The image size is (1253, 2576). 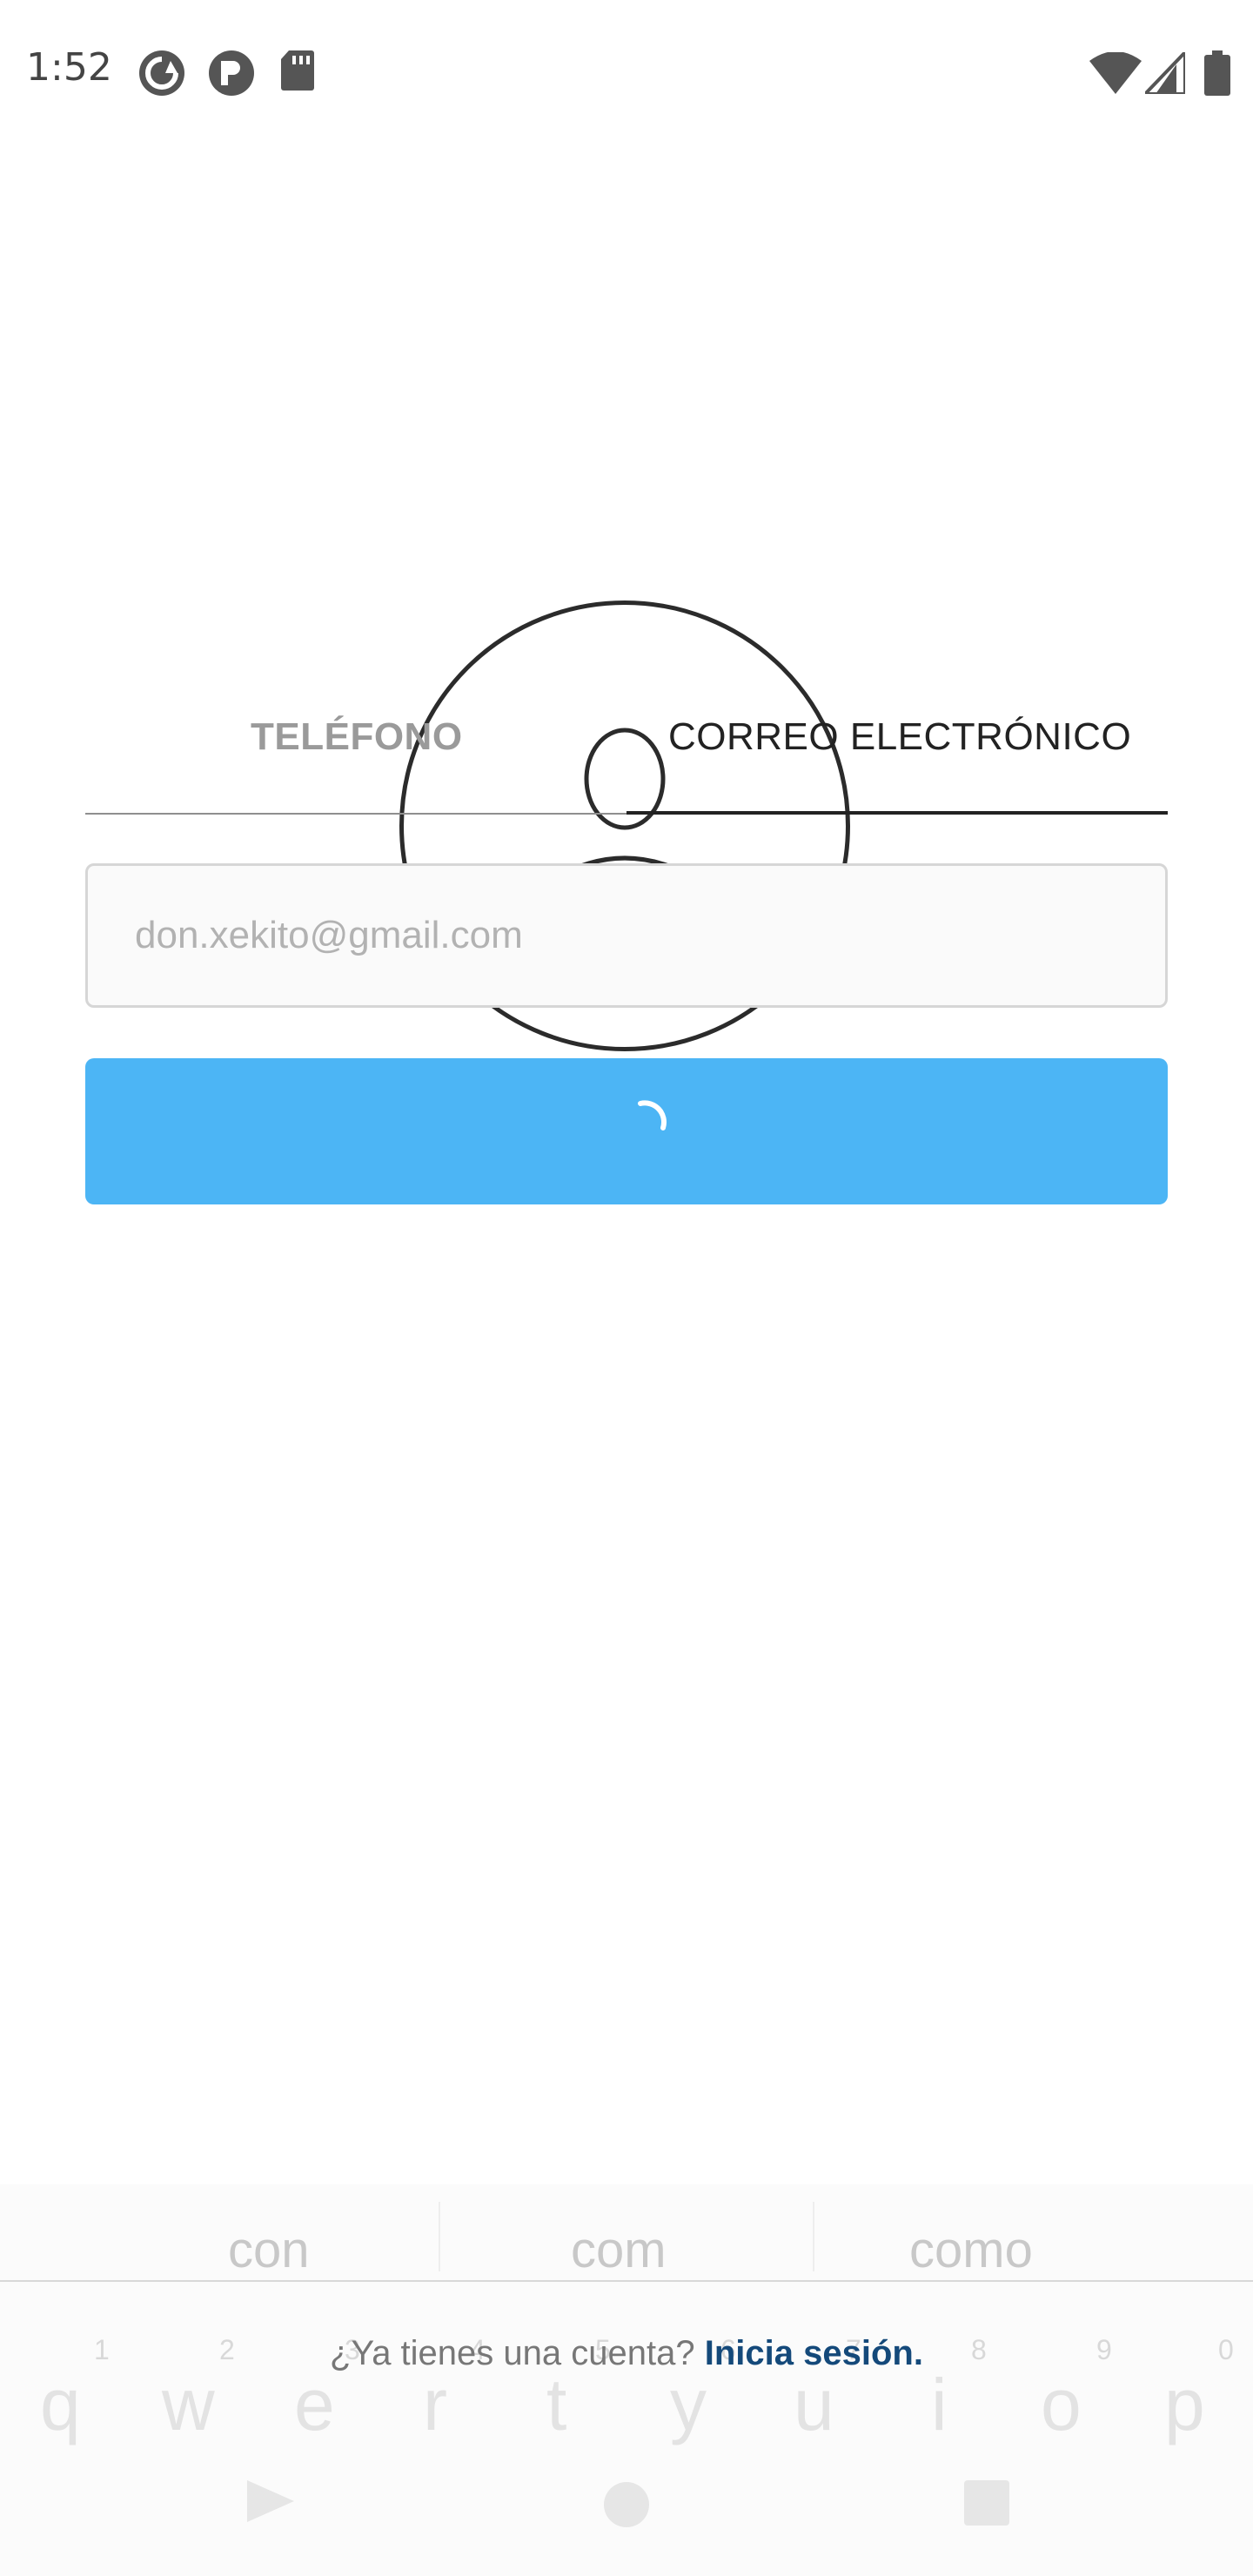 What do you see at coordinates (1165, 73) in the screenshot?
I see `signal-icon` at bounding box center [1165, 73].